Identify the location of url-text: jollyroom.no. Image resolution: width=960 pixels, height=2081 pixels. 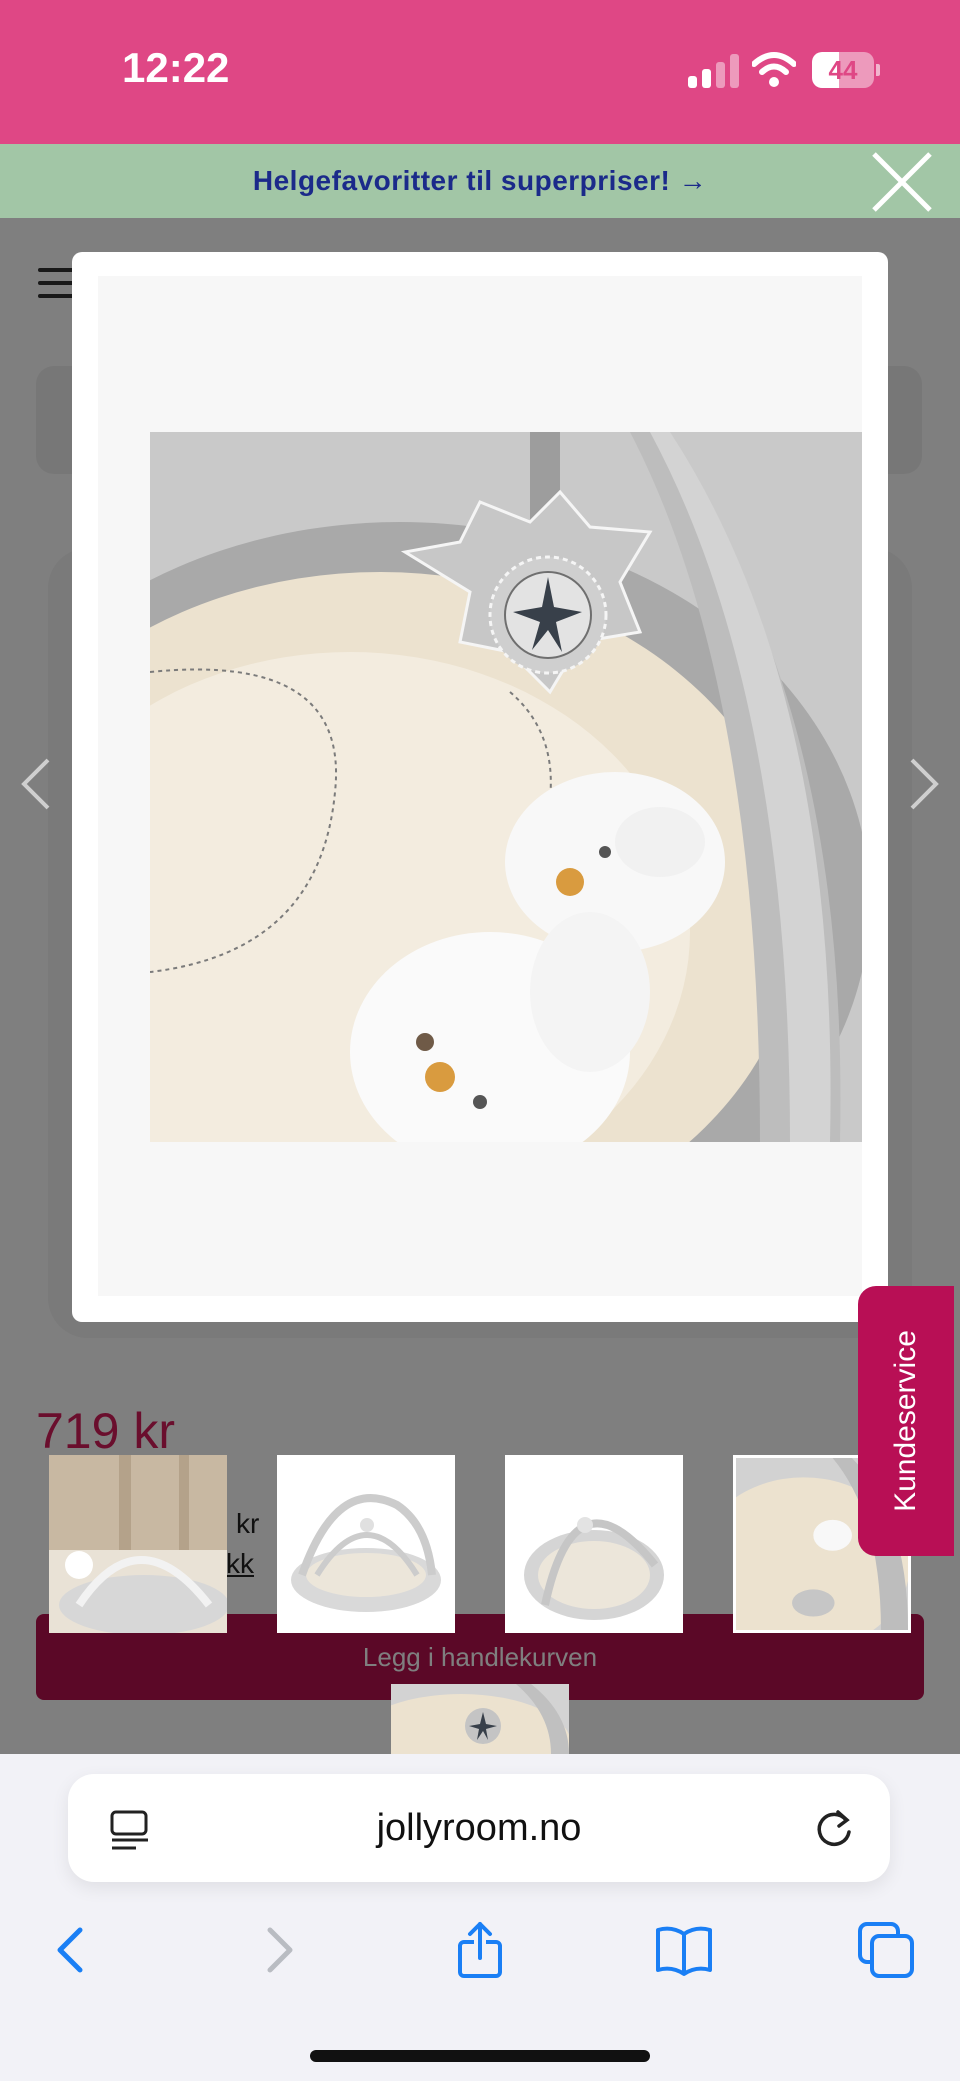
(479, 1828).